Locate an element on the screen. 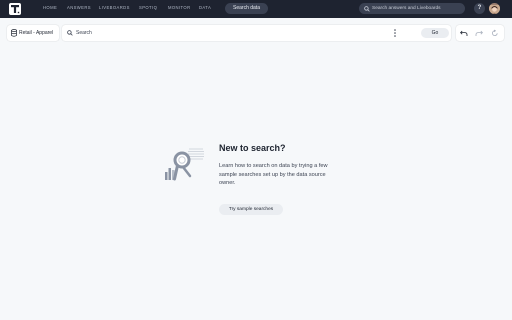 Image resolution: width=512 pixels, height=320 pixels. global-search-placeholder: Search answers and Liveboards is located at coordinates (406, 8).